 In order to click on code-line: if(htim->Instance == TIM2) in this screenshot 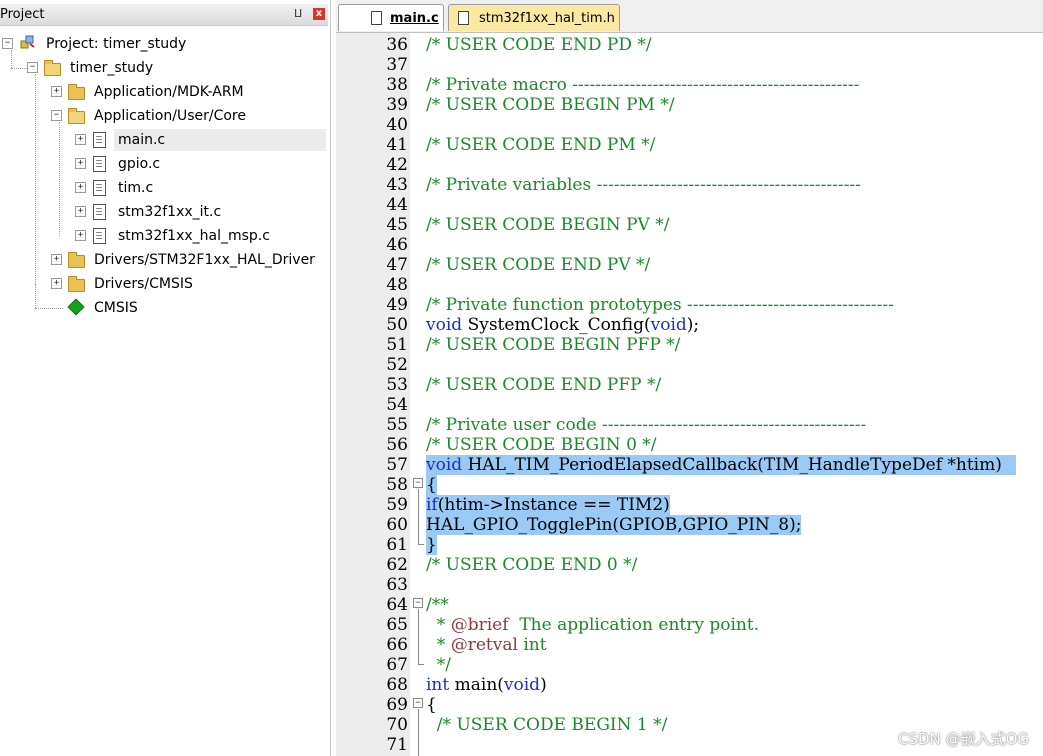, I will do `click(548, 505)`.